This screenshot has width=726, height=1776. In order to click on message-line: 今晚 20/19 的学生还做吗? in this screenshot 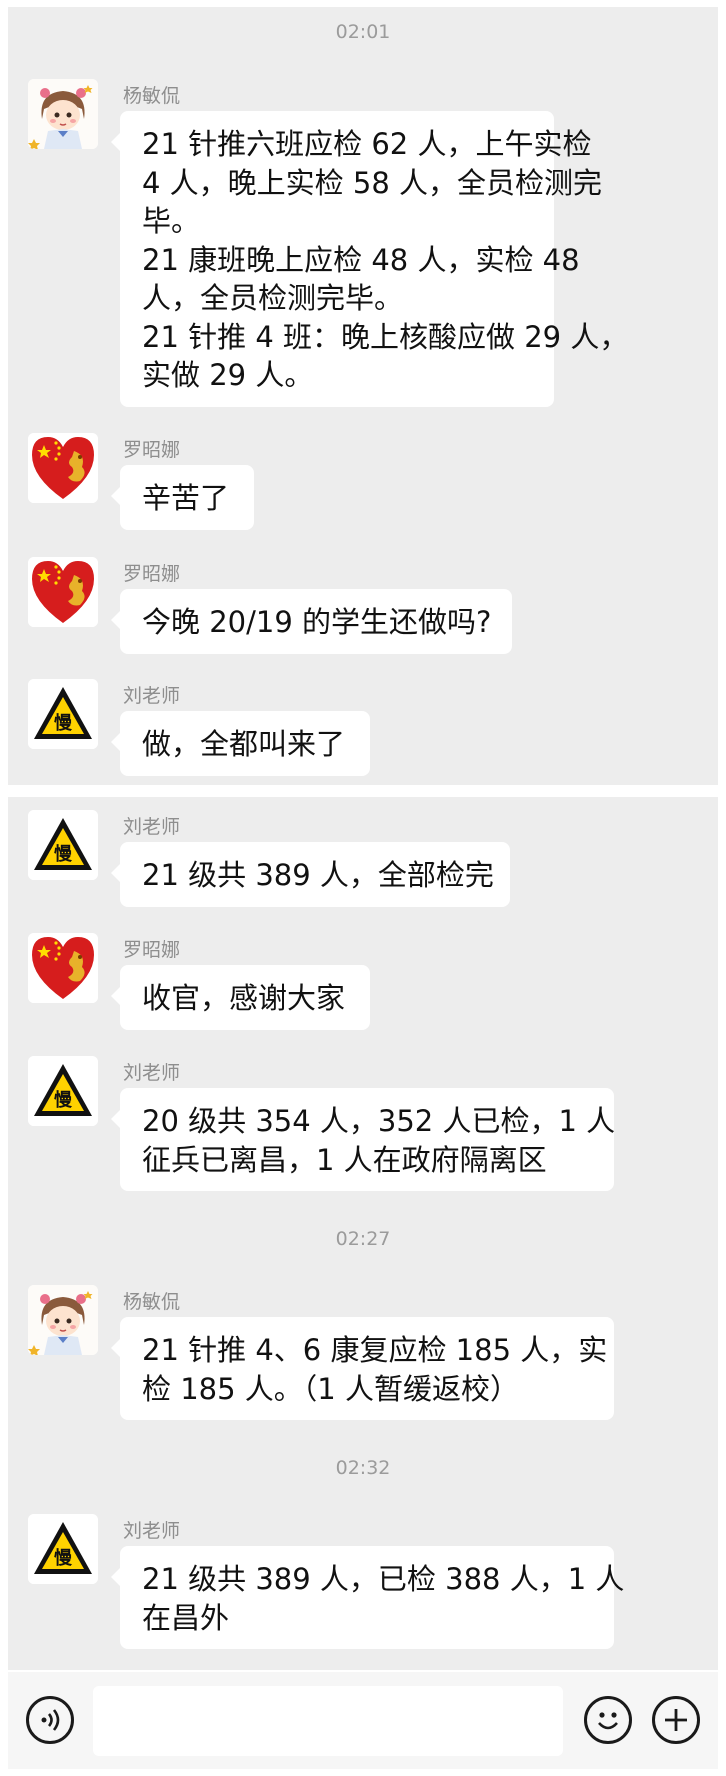, I will do `click(317, 622)`.